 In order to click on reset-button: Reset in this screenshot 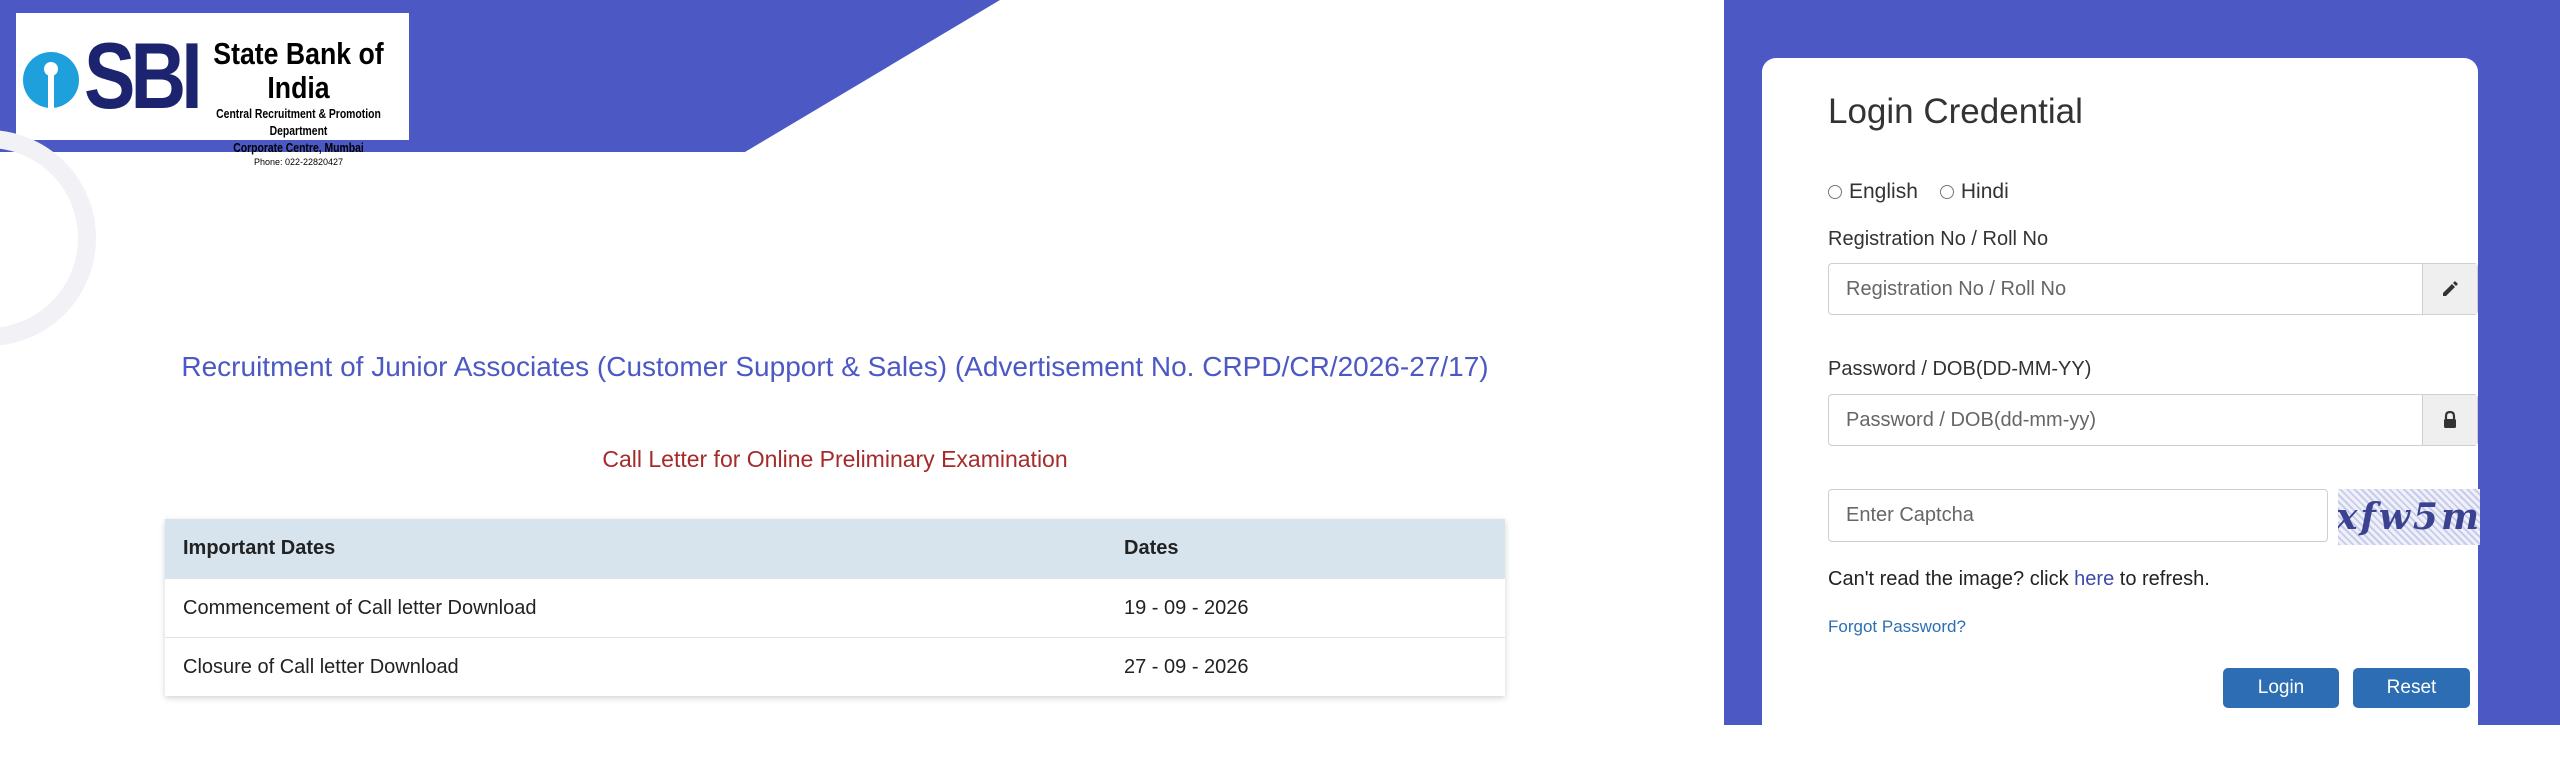, I will do `click(2411, 688)`.